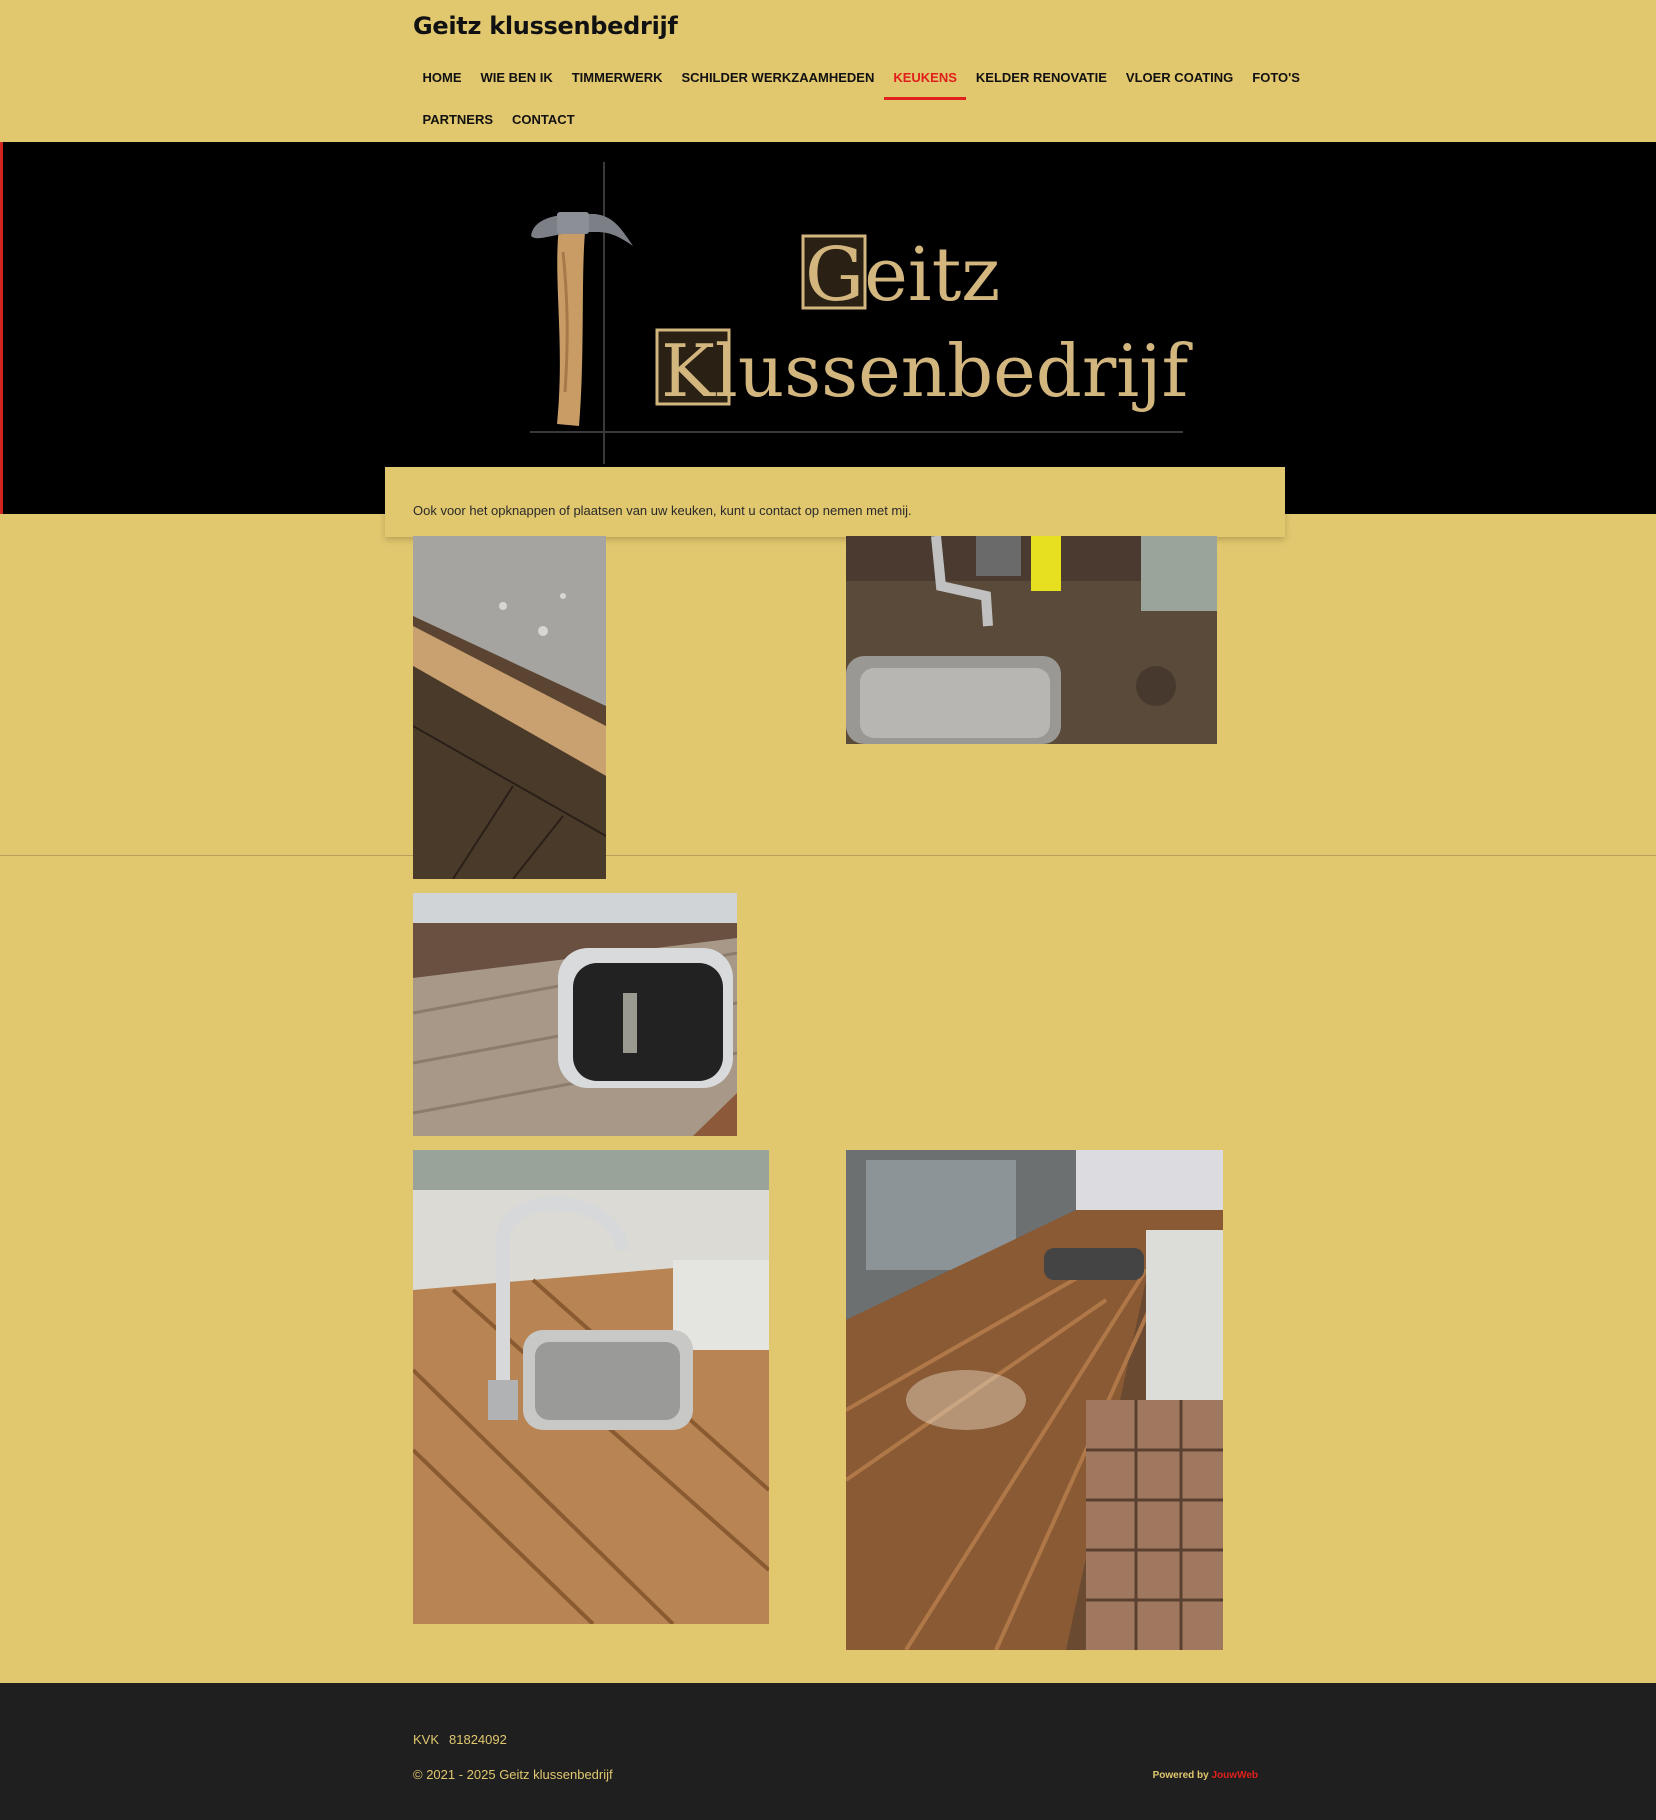 The height and width of the screenshot is (1820, 1656). Describe the element at coordinates (516, 79) in the screenshot. I see `nav-item-wie-ben-ik: WIE BEN IK` at that location.